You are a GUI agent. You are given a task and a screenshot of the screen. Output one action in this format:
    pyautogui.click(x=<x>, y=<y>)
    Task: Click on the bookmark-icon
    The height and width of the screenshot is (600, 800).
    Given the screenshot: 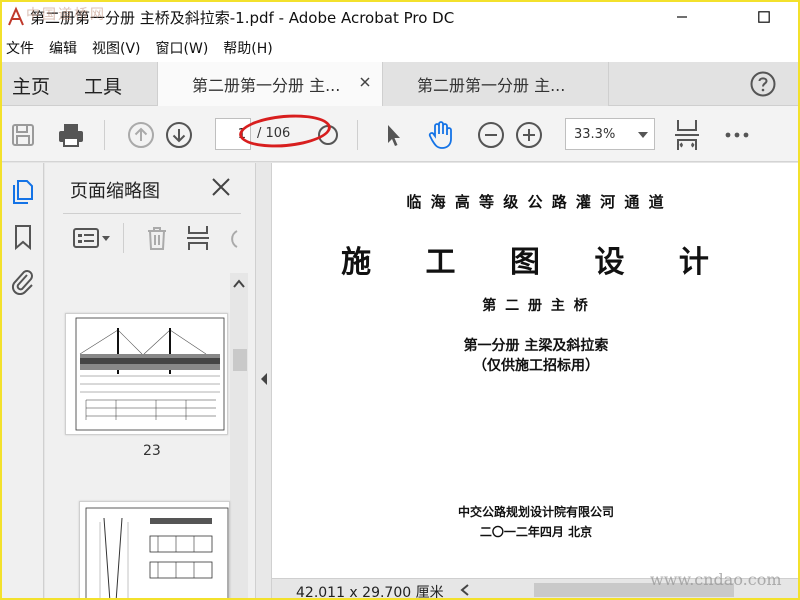 What is the action you would take?
    pyautogui.click(x=23, y=237)
    